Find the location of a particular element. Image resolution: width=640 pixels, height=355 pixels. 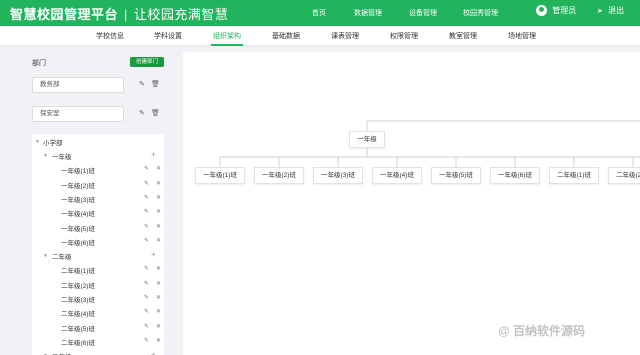

org-child-node: 二年级(1)班 is located at coordinates (574, 175).